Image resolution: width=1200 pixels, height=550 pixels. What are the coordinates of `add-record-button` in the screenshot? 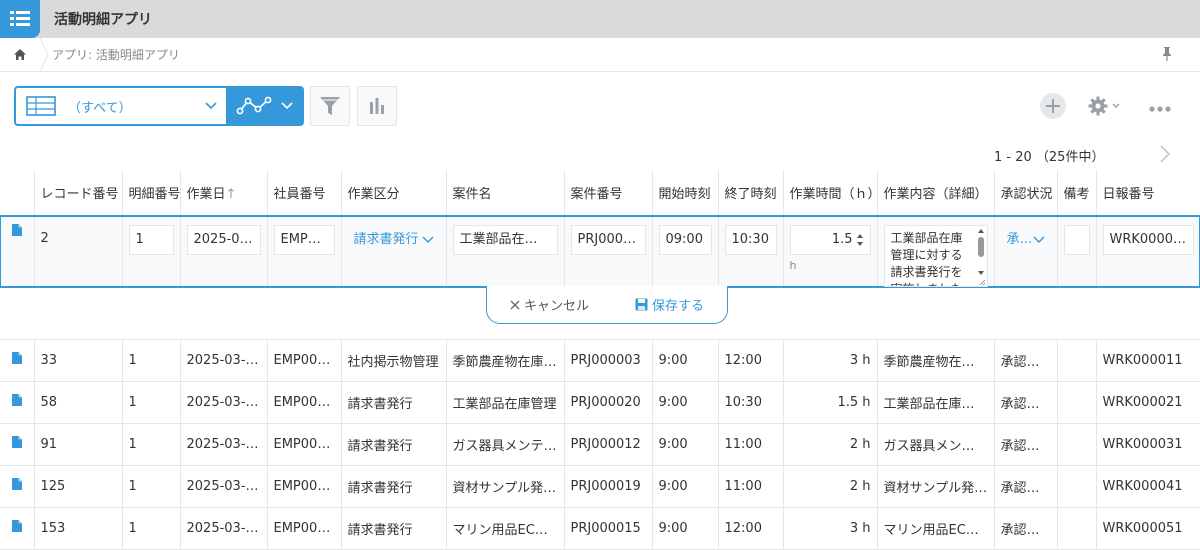 It's located at (1053, 108).